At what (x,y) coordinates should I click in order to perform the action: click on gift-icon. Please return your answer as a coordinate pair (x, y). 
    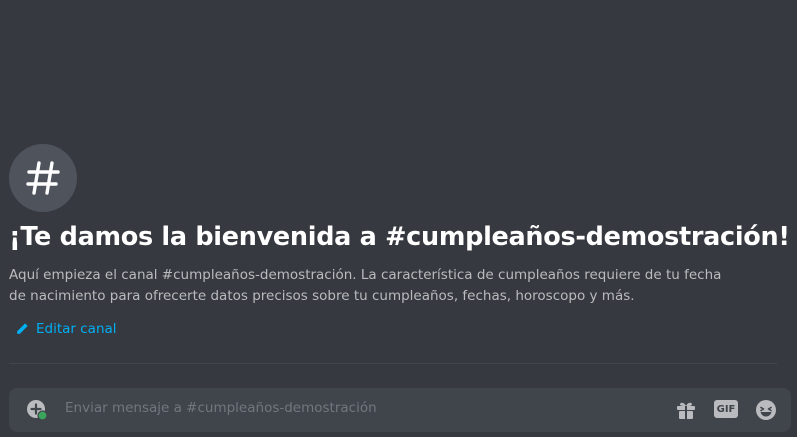
    Looking at the image, I should click on (686, 410).